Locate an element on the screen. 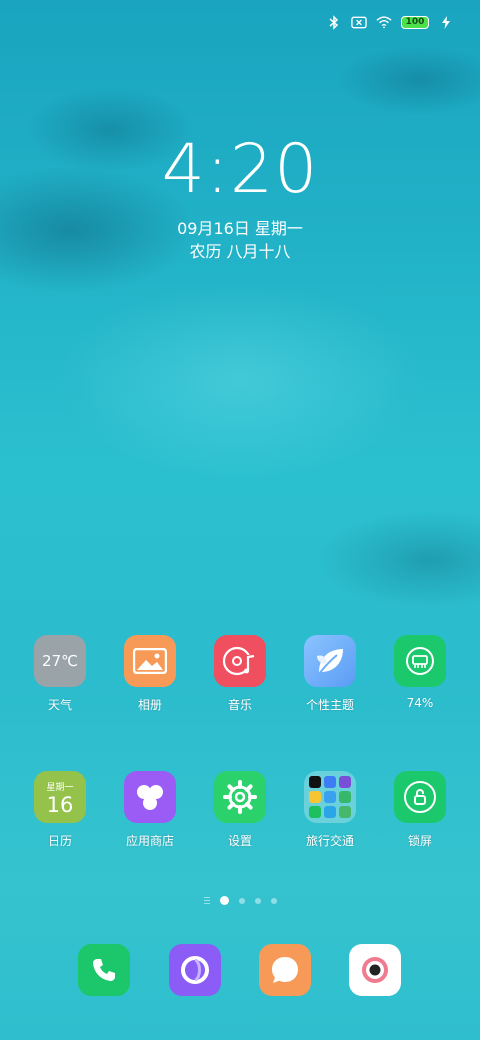  app-calendar: 星期一 16 日历 is located at coordinates (60, 810).